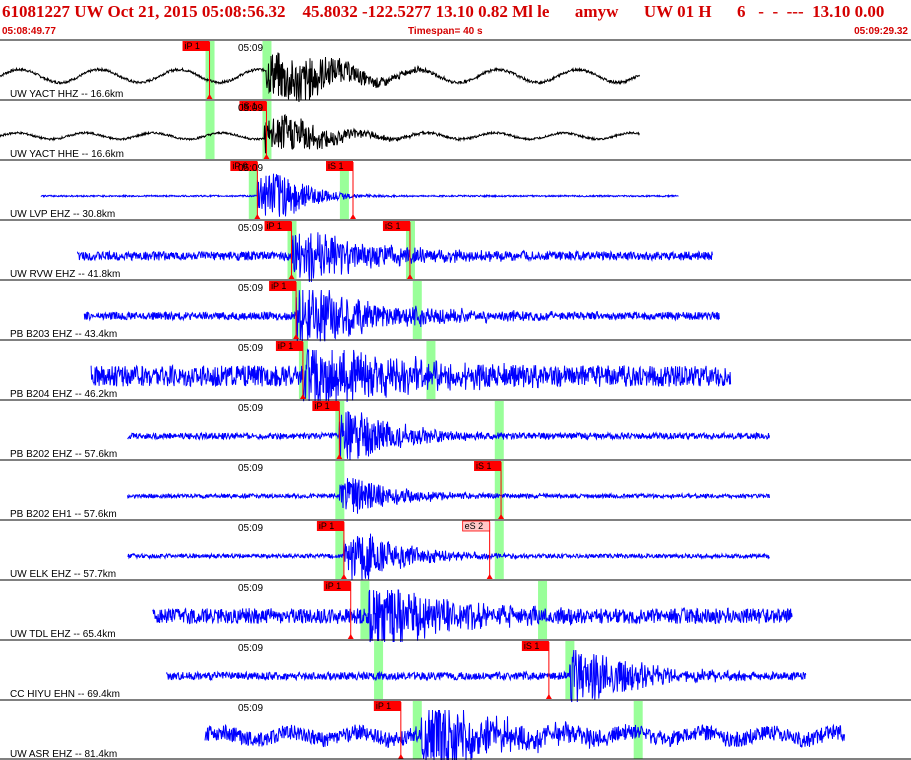 This screenshot has width=911, height=760. What do you see at coordinates (63, 514) in the screenshot?
I see `station-label: PB B202 EH1 -- 57.6km` at bounding box center [63, 514].